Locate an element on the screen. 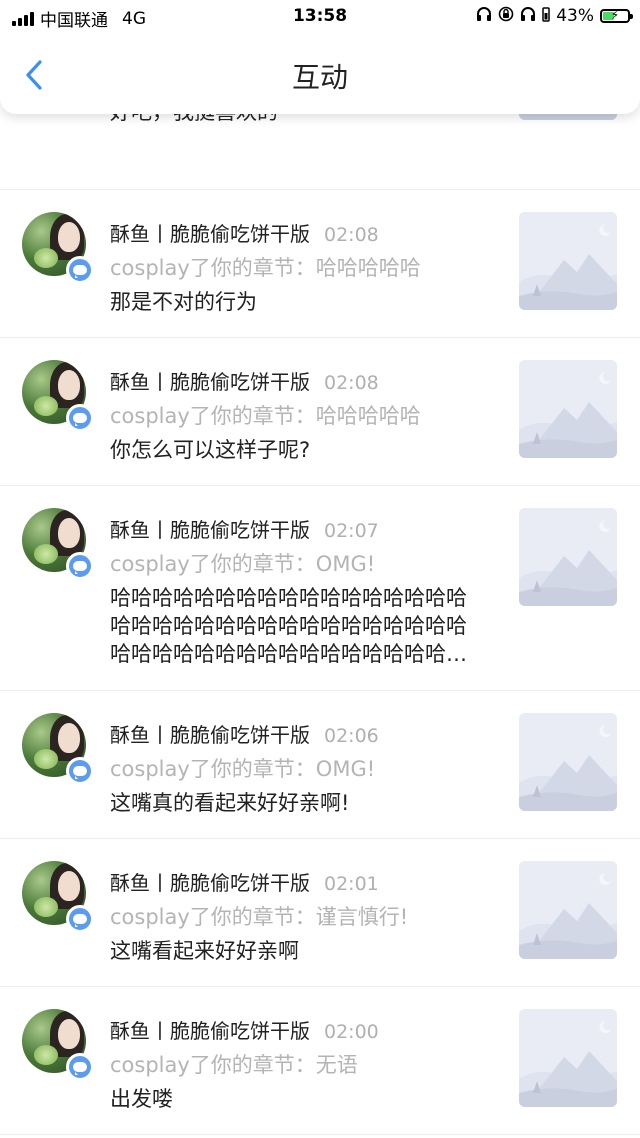 The image size is (640, 1138). timestamp: 02:06 is located at coordinates (351, 736).